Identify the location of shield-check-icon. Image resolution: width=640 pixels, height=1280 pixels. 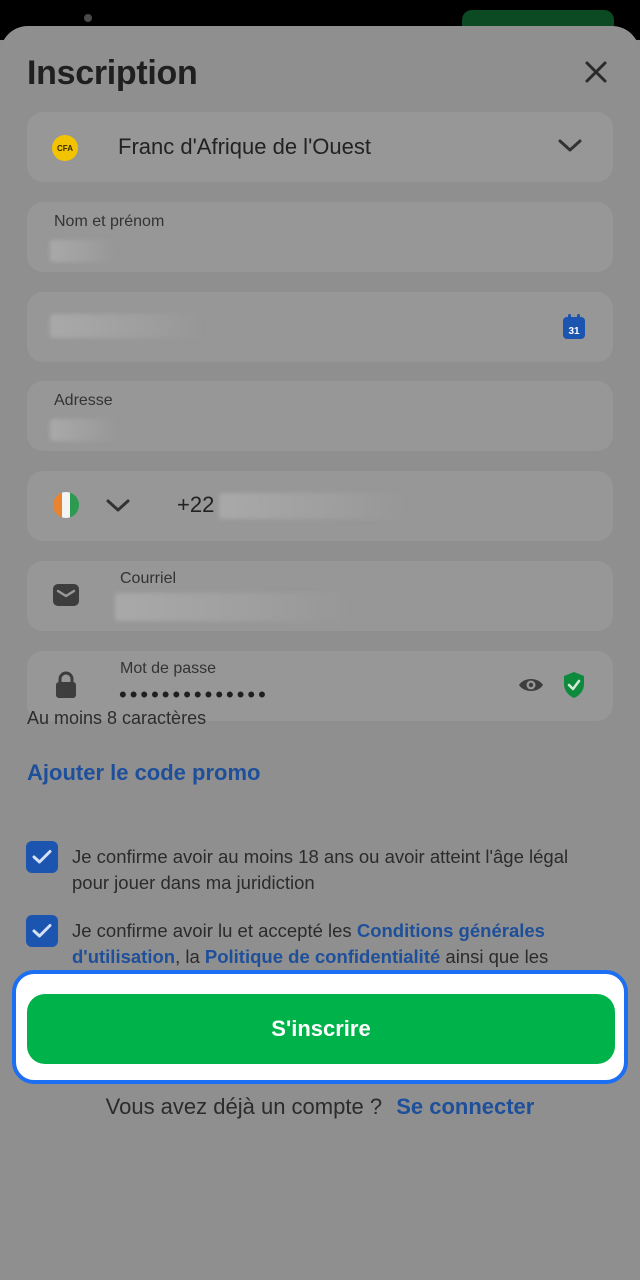
(574, 685).